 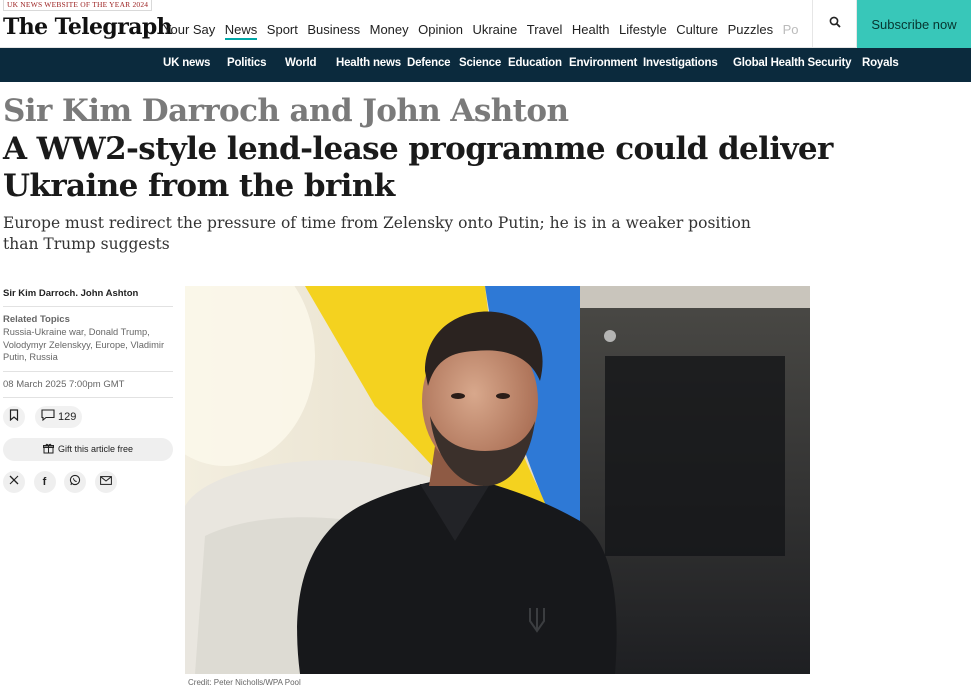 What do you see at coordinates (791, 31) in the screenshot?
I see `nav-politics-truncated: Po` at bounding box center [791, 31].